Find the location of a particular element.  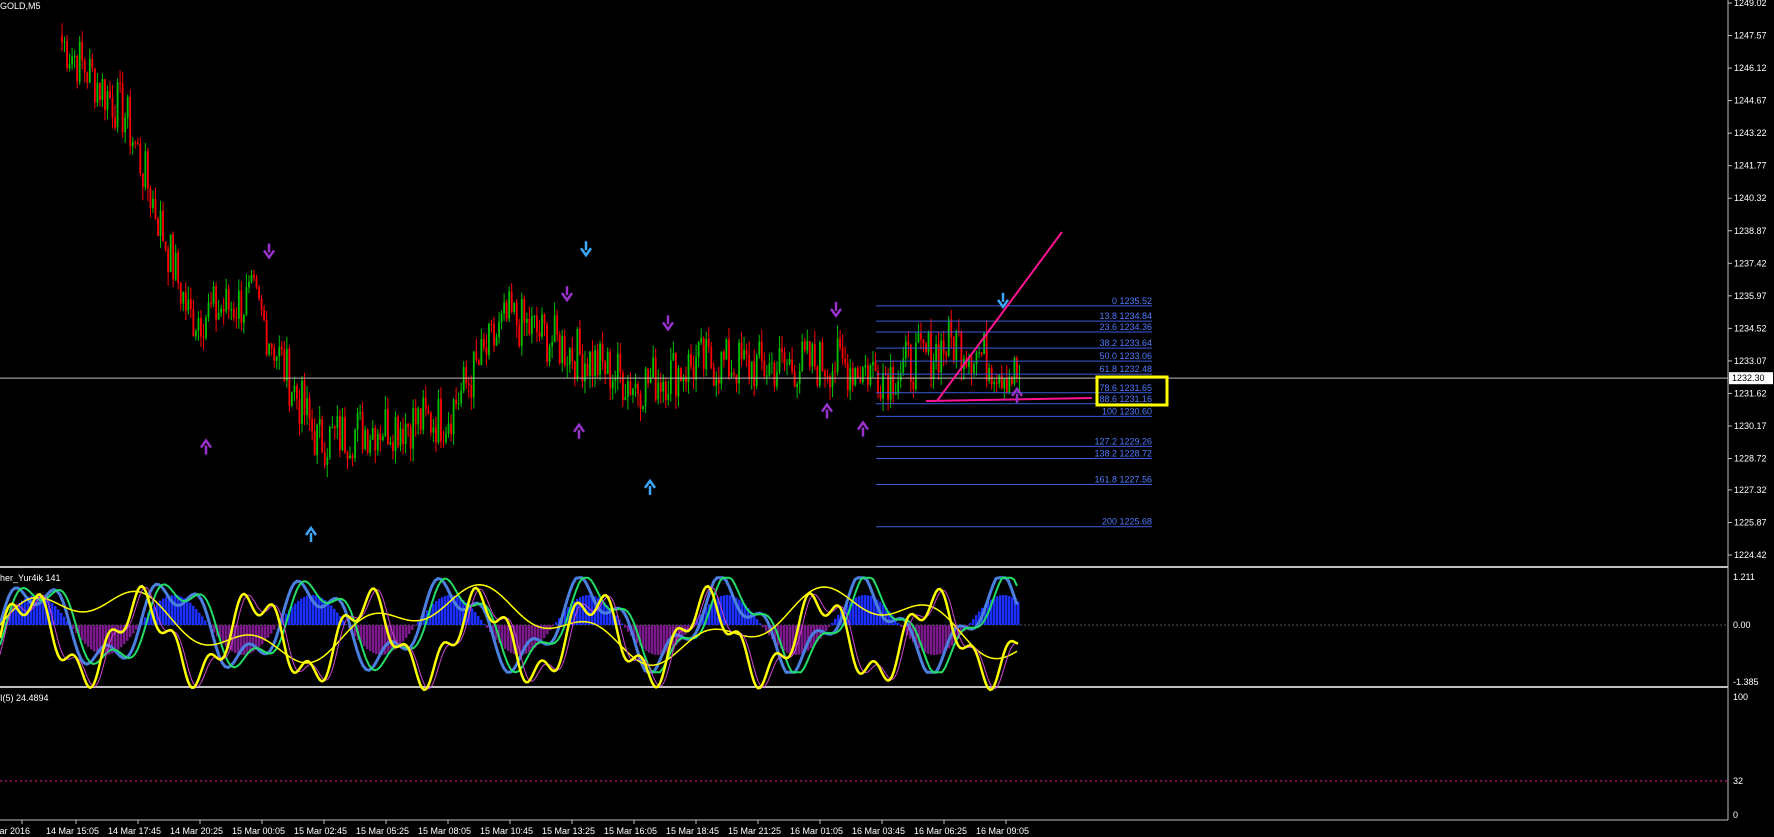

price-tick-label: 1249.02 is located at coordinates (1750, 4).